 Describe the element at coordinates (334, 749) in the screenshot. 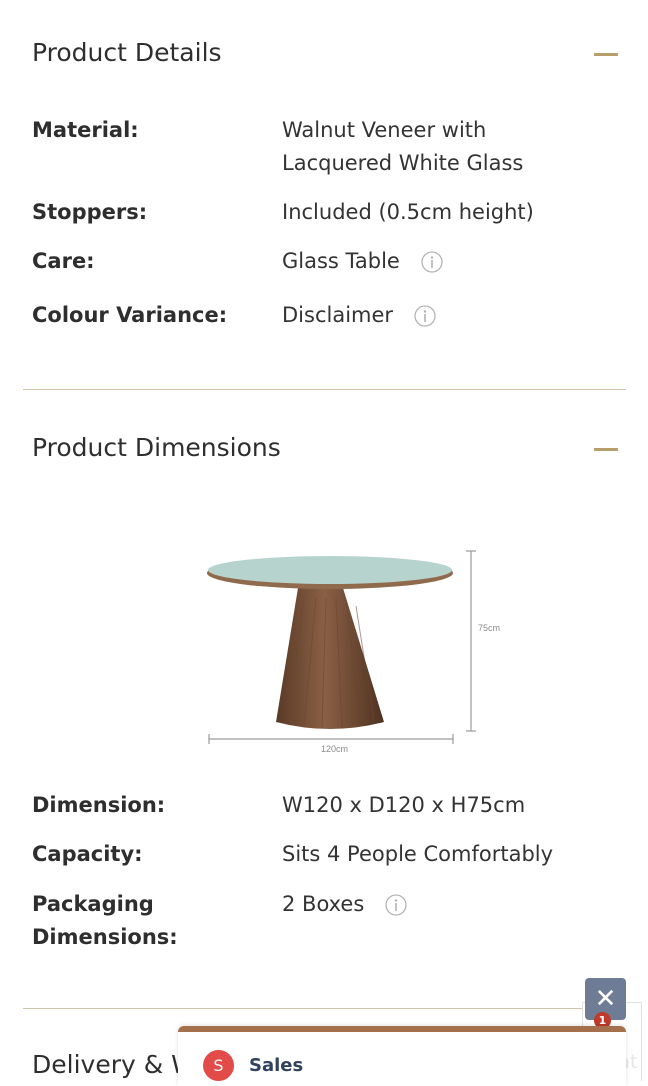

I see `width-dimension-label: 120cm` at that location.